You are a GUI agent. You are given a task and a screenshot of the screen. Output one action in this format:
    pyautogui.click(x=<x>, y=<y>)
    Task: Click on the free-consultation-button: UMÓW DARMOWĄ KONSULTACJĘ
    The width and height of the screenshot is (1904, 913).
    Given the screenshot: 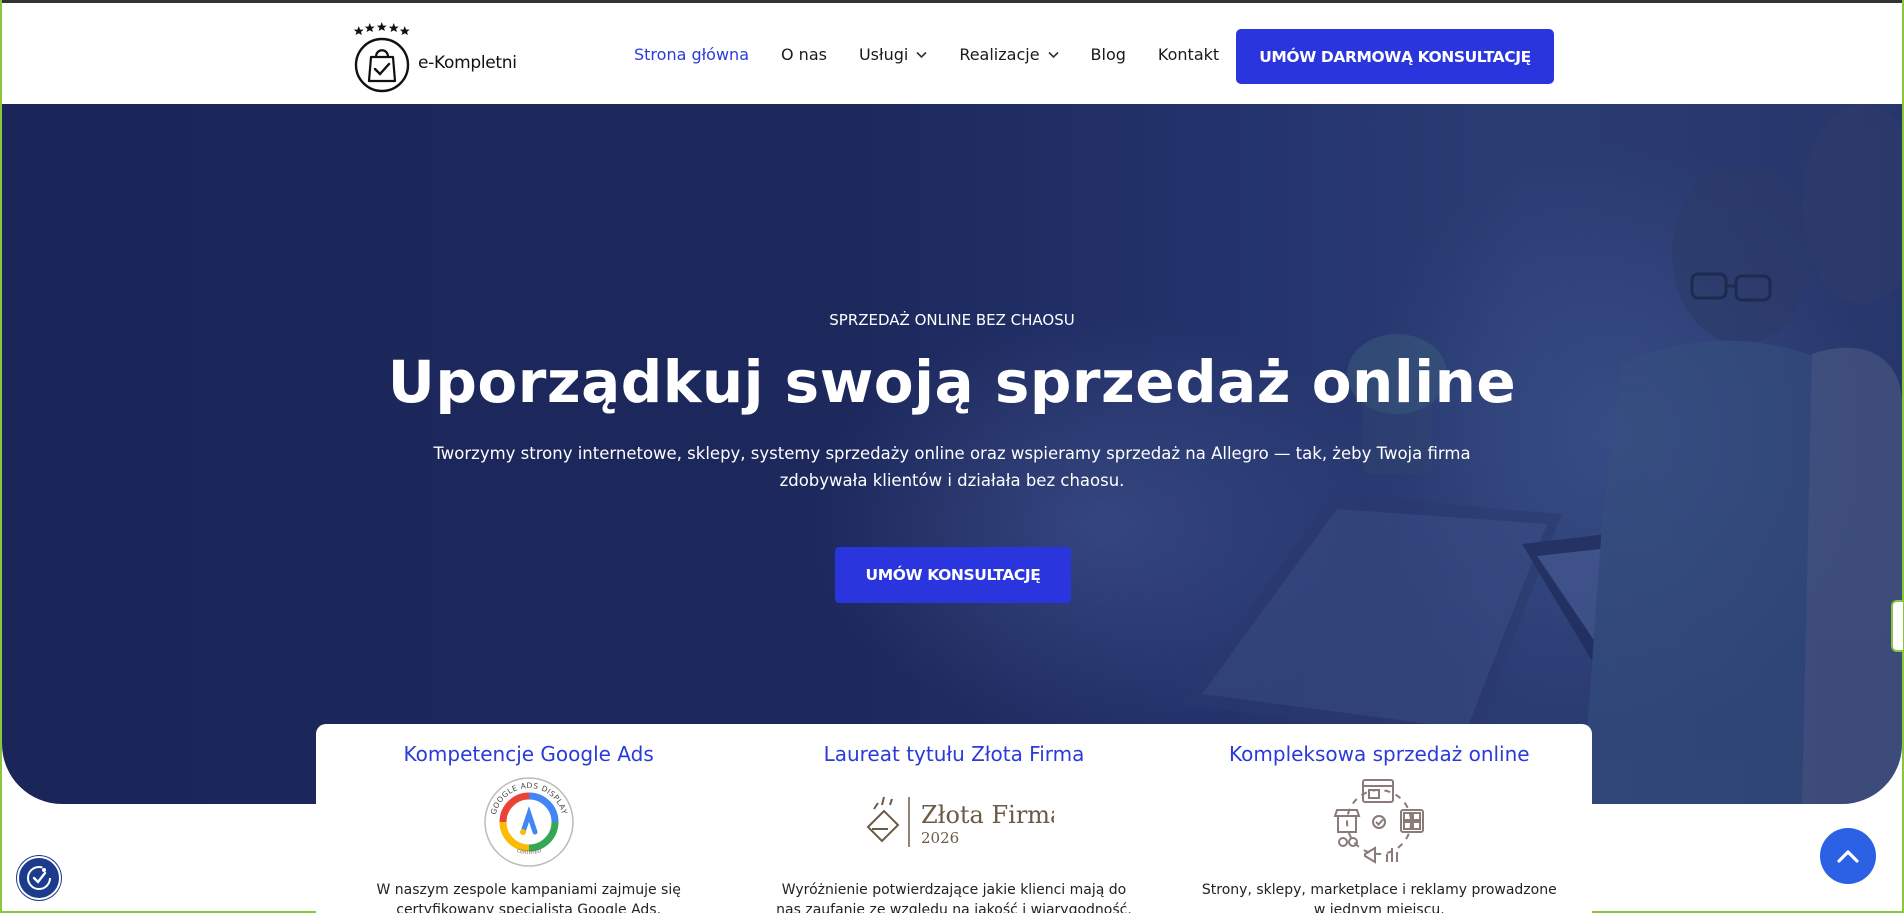 What is the action you would take?
    pyautogui.click(x=1395, y=56)
    